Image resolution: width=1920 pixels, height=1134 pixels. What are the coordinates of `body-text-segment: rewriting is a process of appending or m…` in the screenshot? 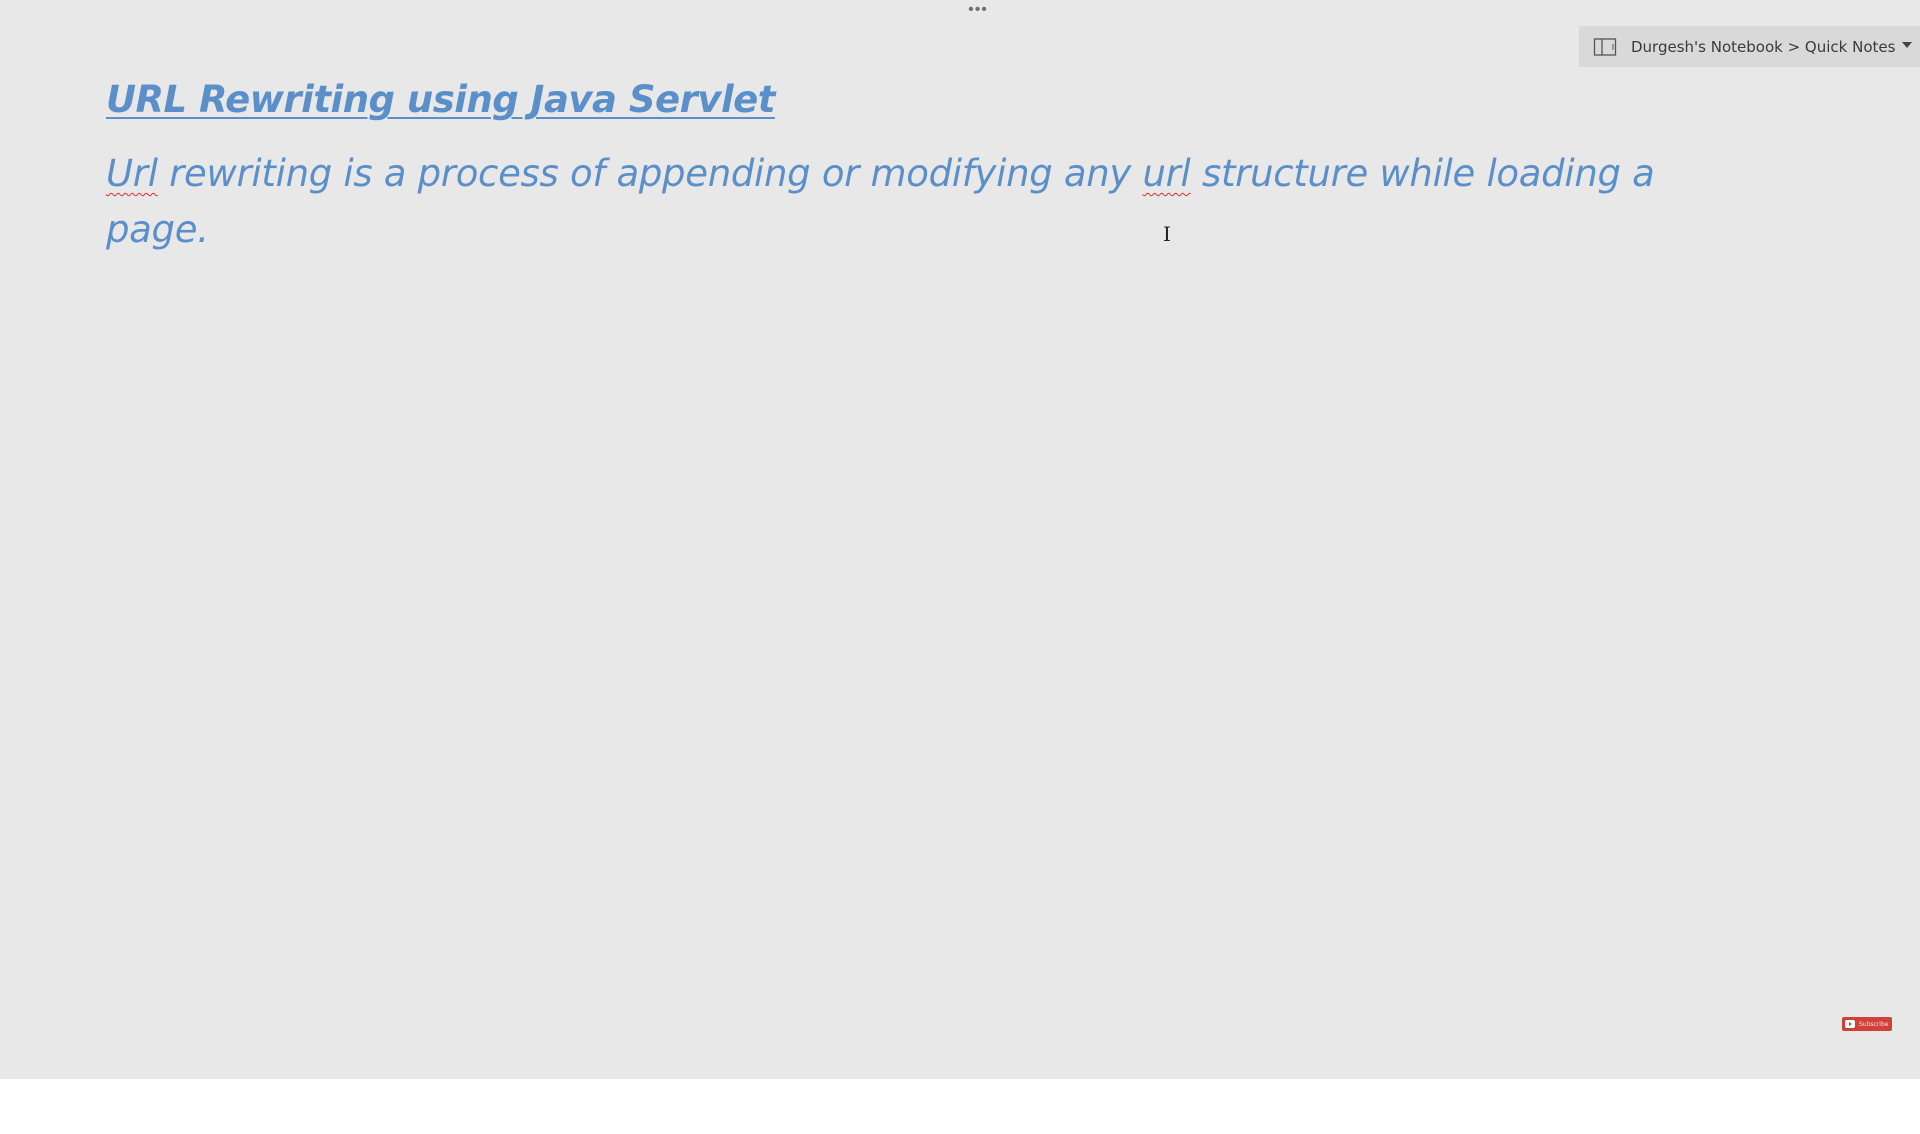 It's located at (650, 173).